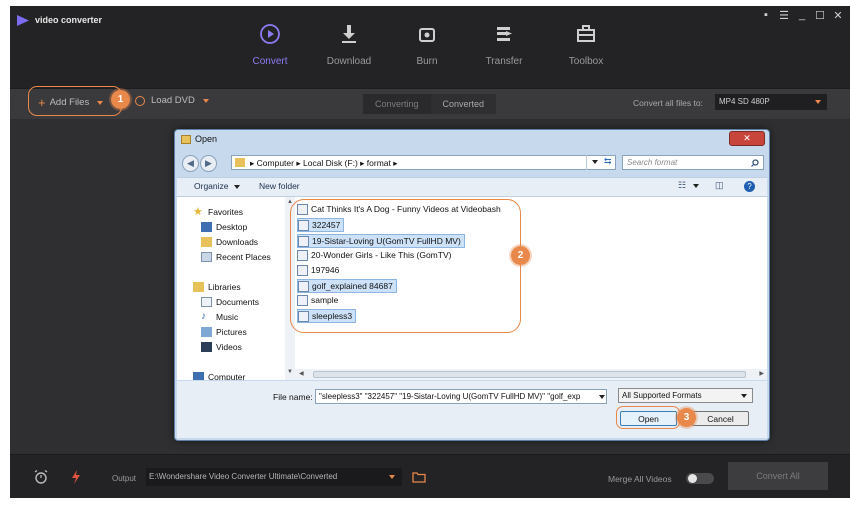  Describe the element at coordinates (747, 138) in the screenshot. I see `dialog-close-button: ✕` at that location.